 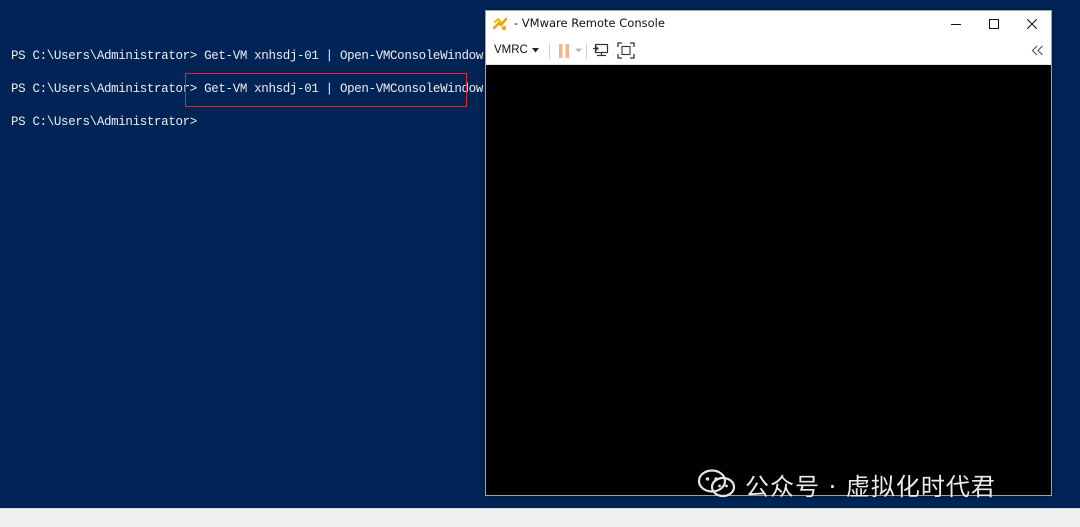 What do you see at coordinates (564, 51) in the screenshot?
I see `pause-icon` at bounding box center [564, 51].